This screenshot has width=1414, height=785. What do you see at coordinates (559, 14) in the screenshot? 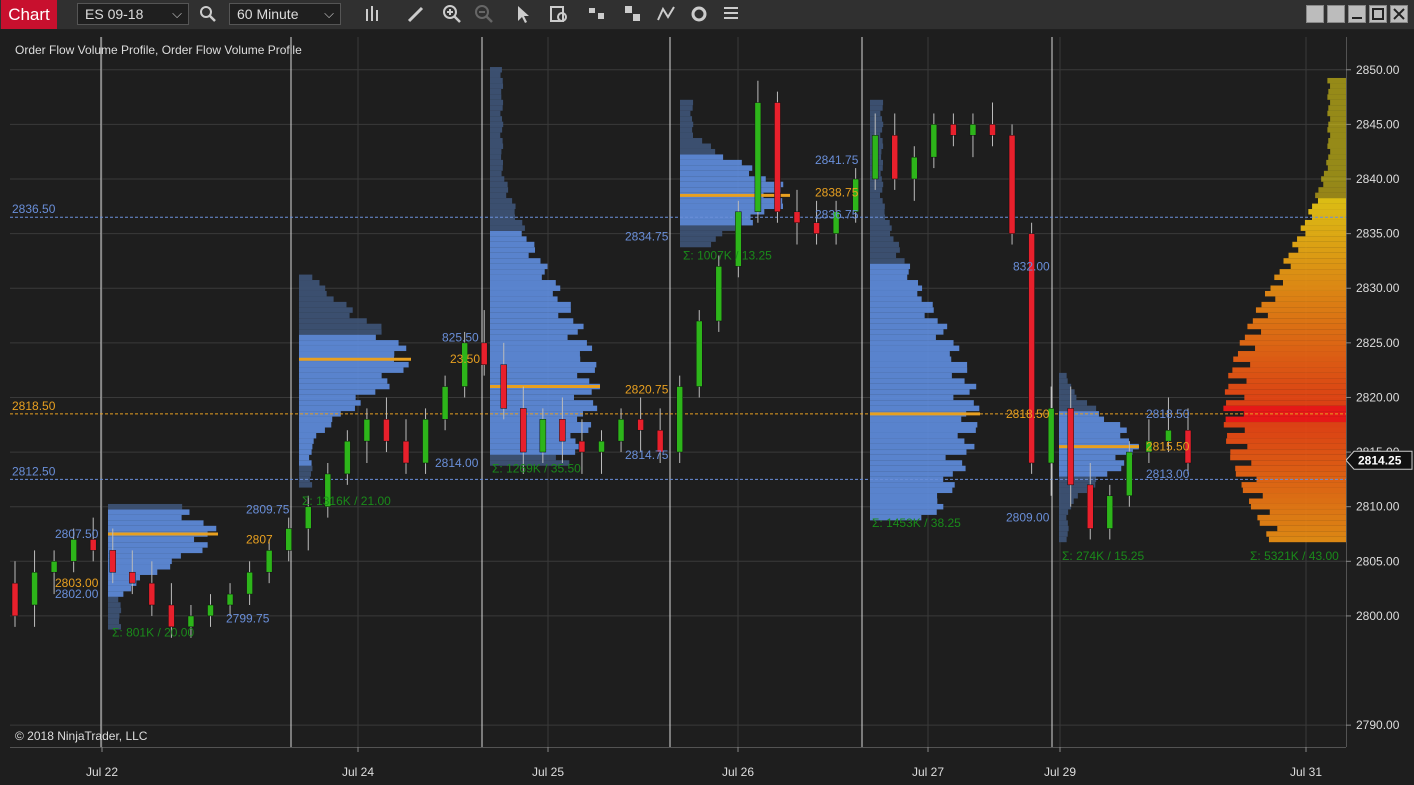
I see `data-box-icon` at bounding box center [559, 14].